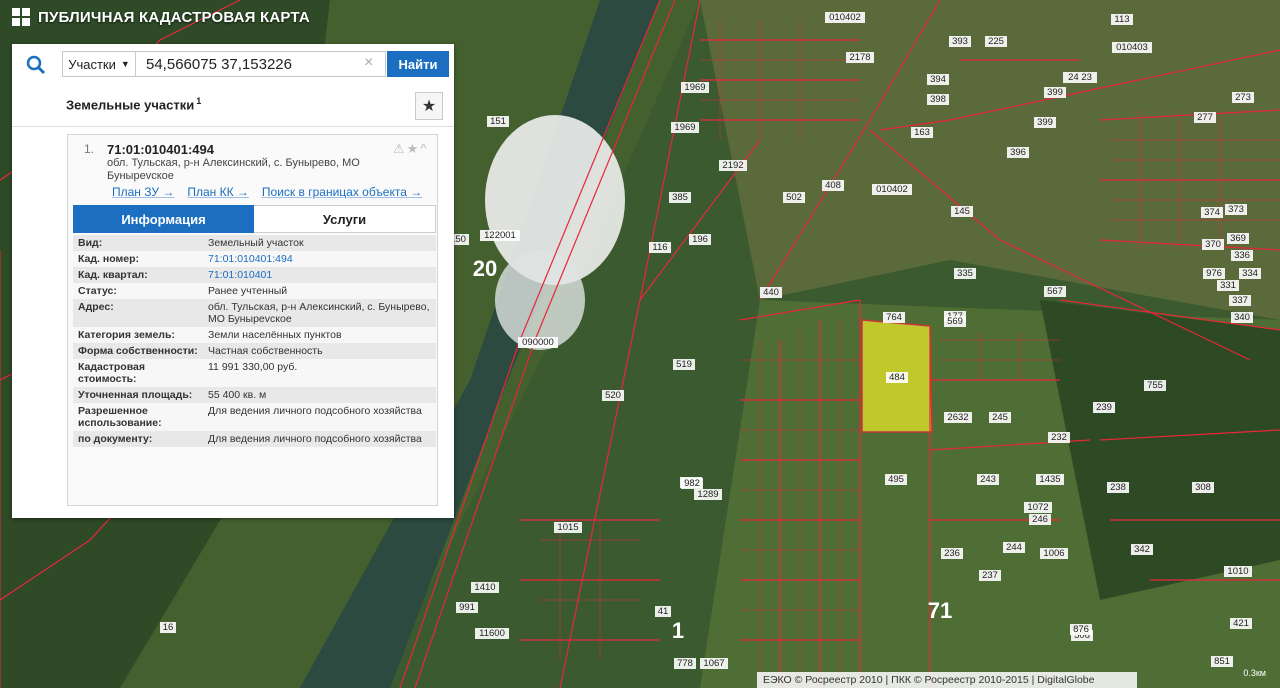  What do you see at coordinates (1240, 300) in the screenshot?
I see `map-parcel-label: 337` at bounding box center [1240, 300].